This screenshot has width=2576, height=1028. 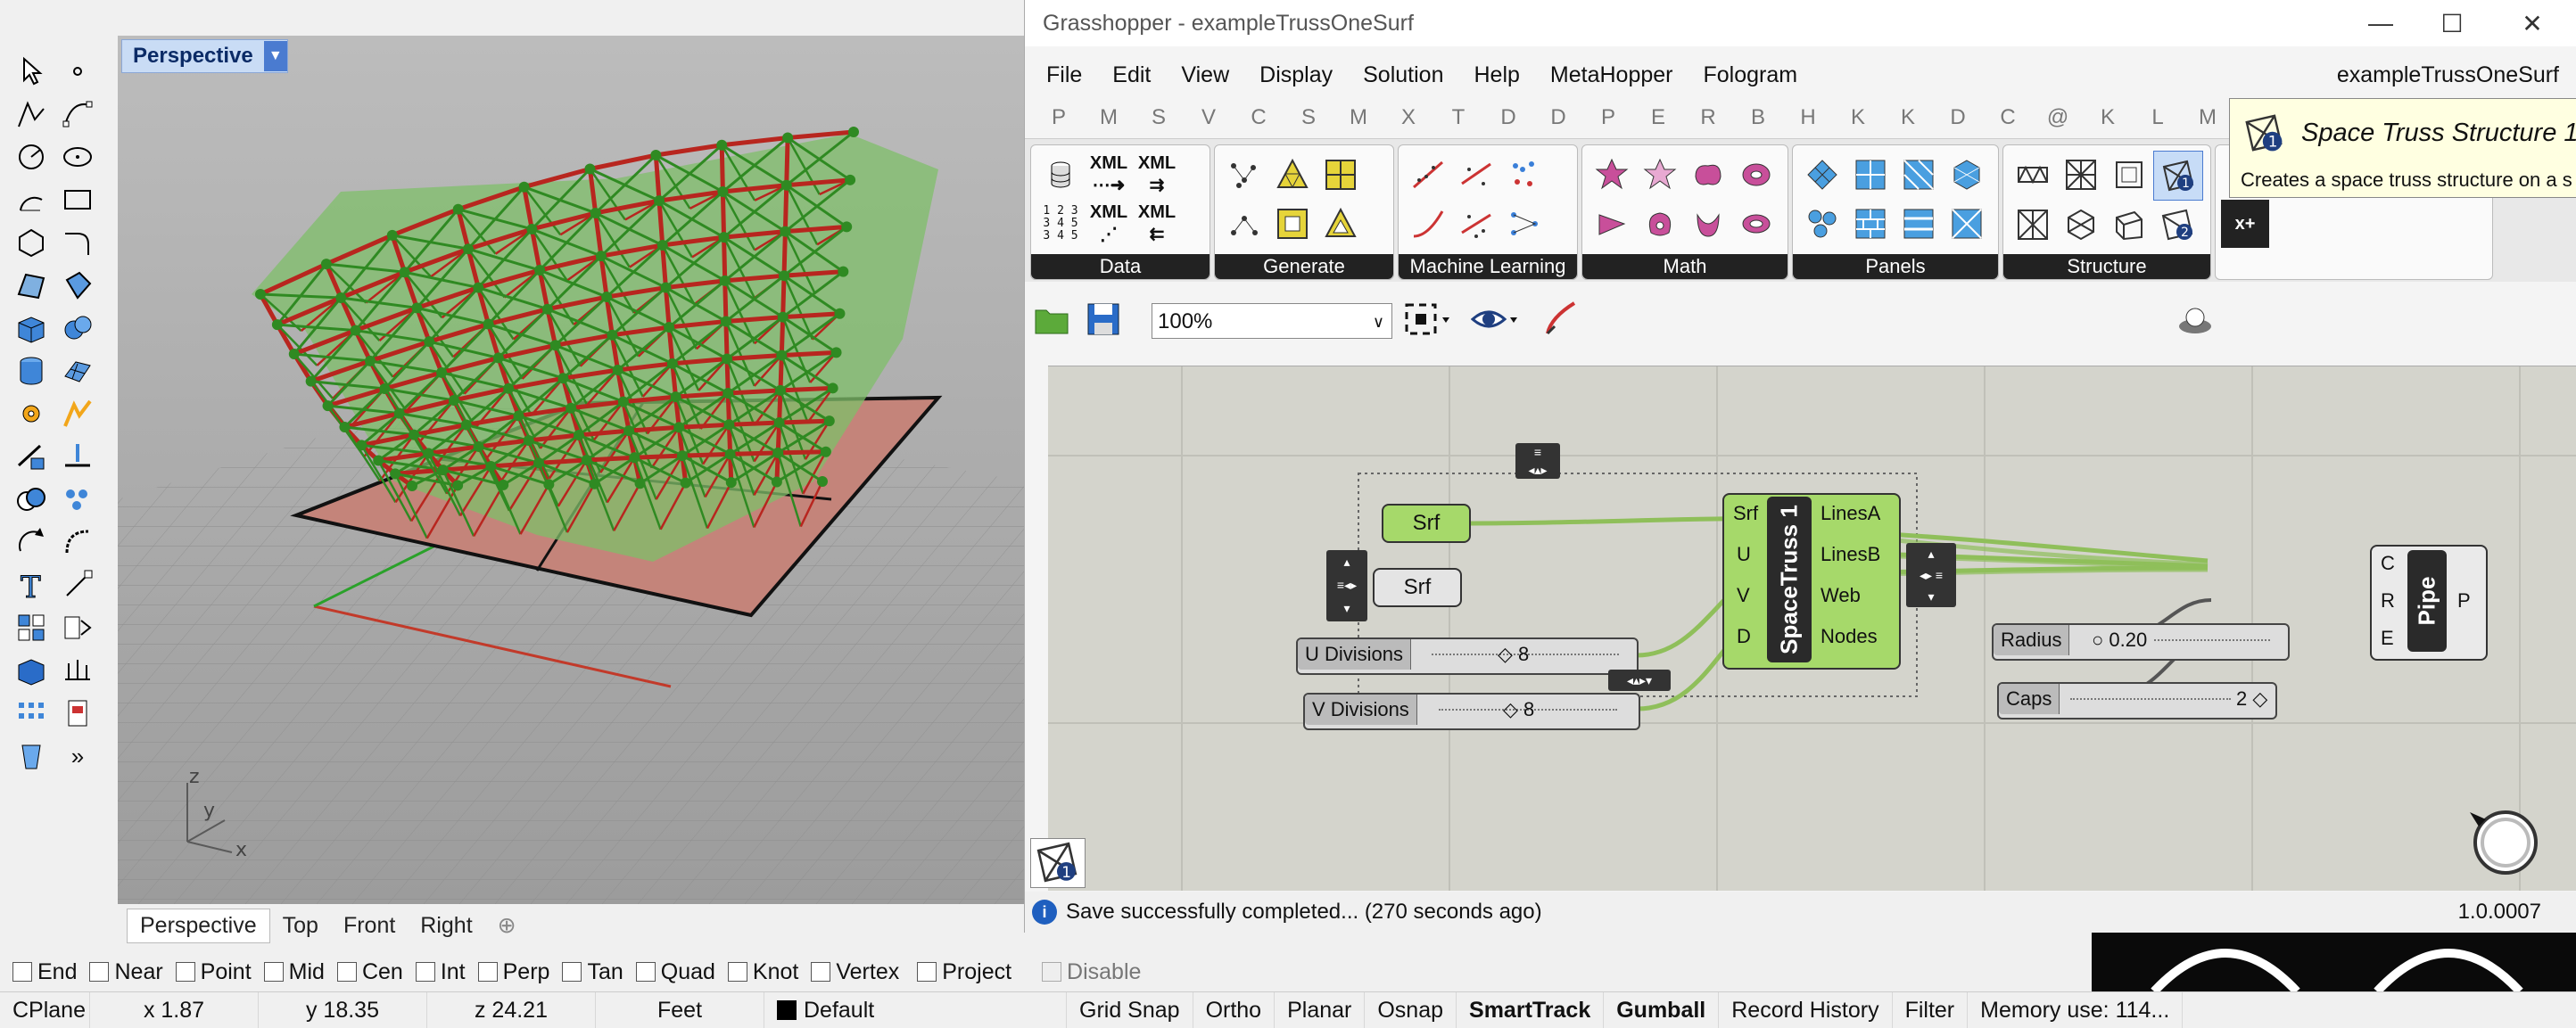 What do you see at coordinates (78, 671) in the screenshot?
I see `gumball-icon` at bounding box center [78, 671].